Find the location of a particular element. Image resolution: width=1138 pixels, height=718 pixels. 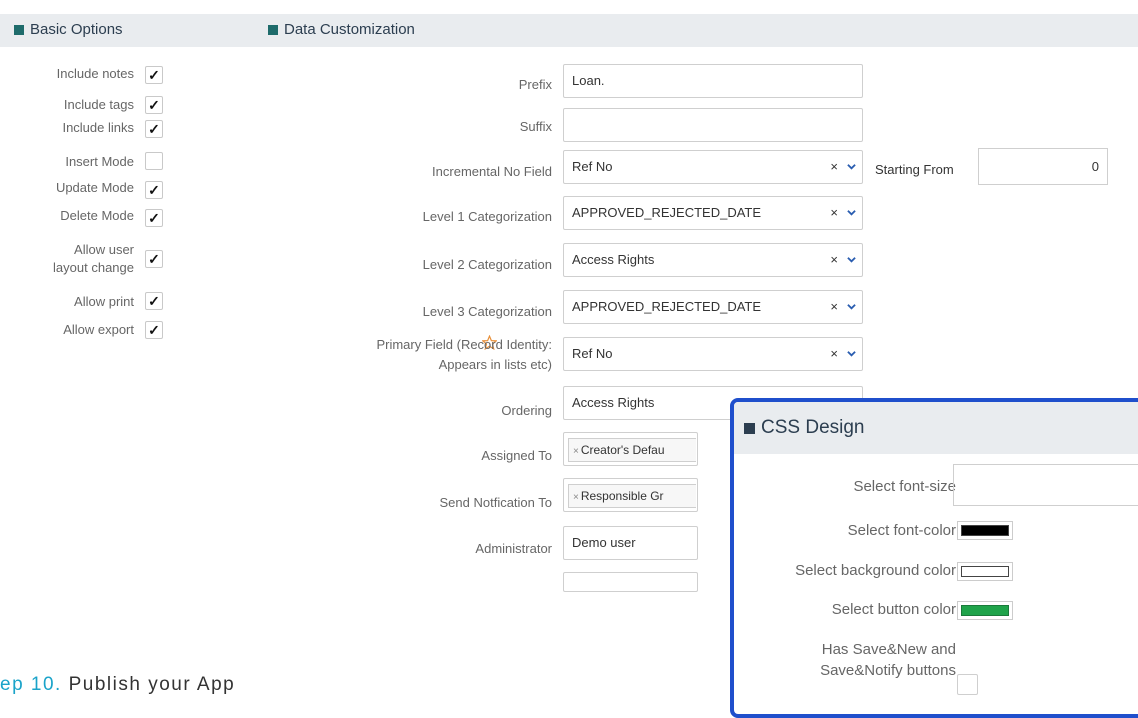

basic-options-title: Basic Options is located at coordinates (76, 29).